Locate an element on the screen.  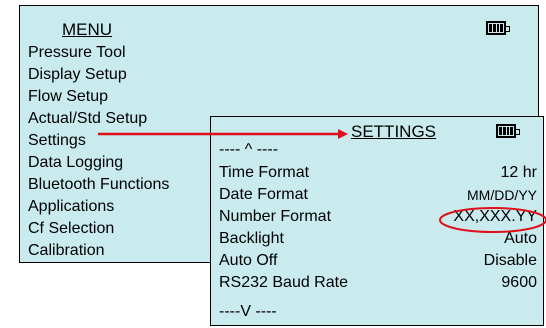
scroll-down-indicator: ----V ---- is located at coordinates (248, 312).